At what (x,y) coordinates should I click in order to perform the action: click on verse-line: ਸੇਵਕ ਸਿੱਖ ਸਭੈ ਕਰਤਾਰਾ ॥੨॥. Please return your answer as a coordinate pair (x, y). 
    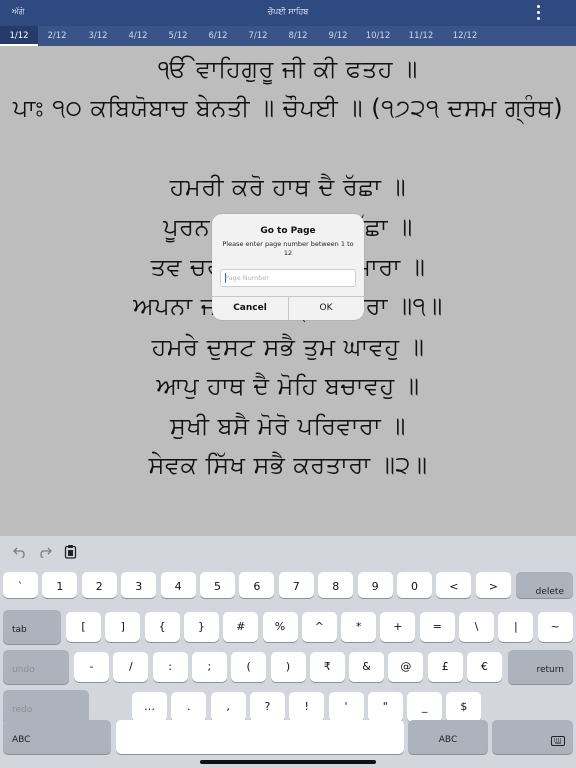
    Looking at the image, I should click on (288, 465).